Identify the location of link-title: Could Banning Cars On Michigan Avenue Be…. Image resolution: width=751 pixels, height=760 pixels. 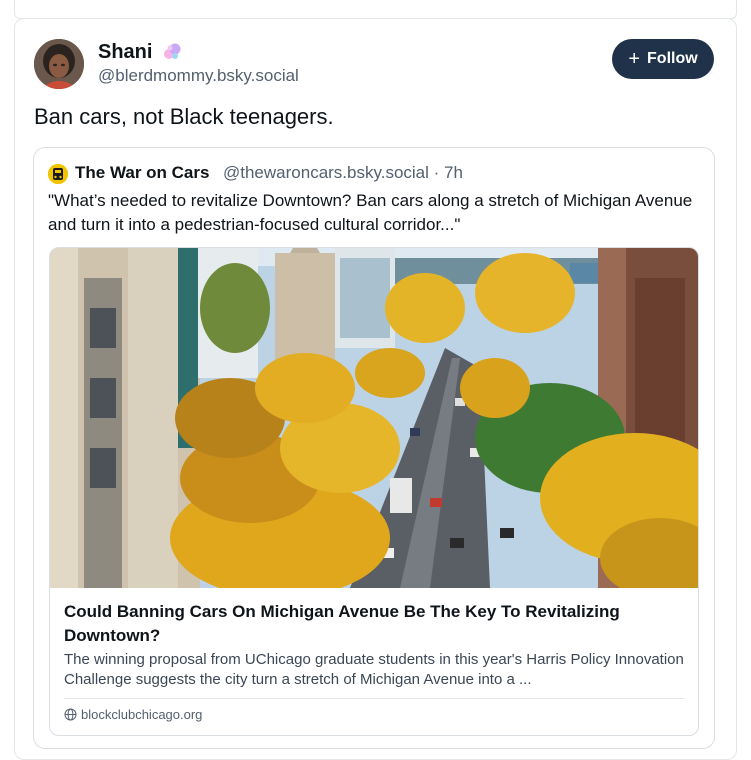
(374, 624).